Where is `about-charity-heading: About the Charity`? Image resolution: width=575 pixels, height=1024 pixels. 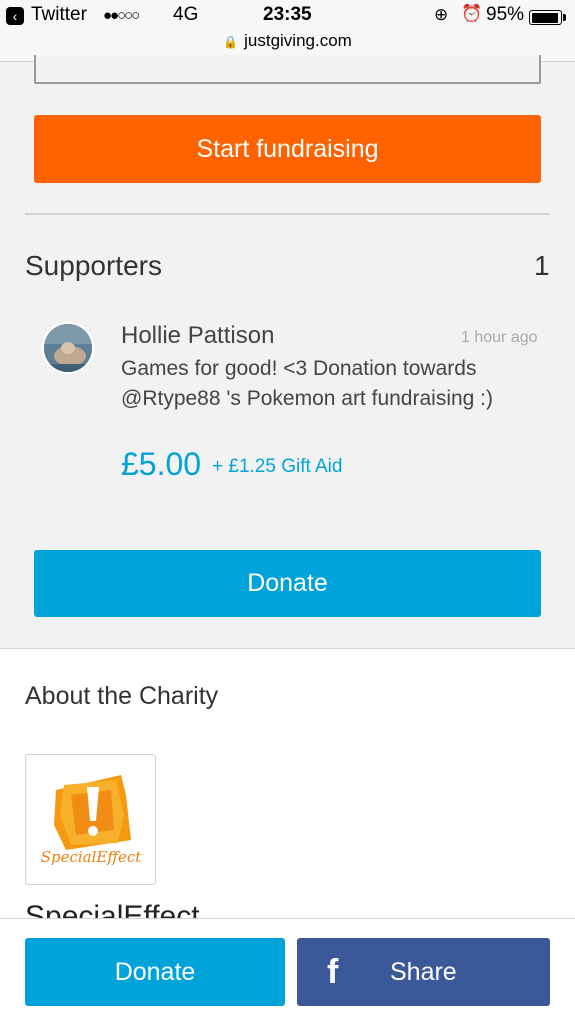
about-charity-heading: About the Charity is located at coordinates (122, 696).